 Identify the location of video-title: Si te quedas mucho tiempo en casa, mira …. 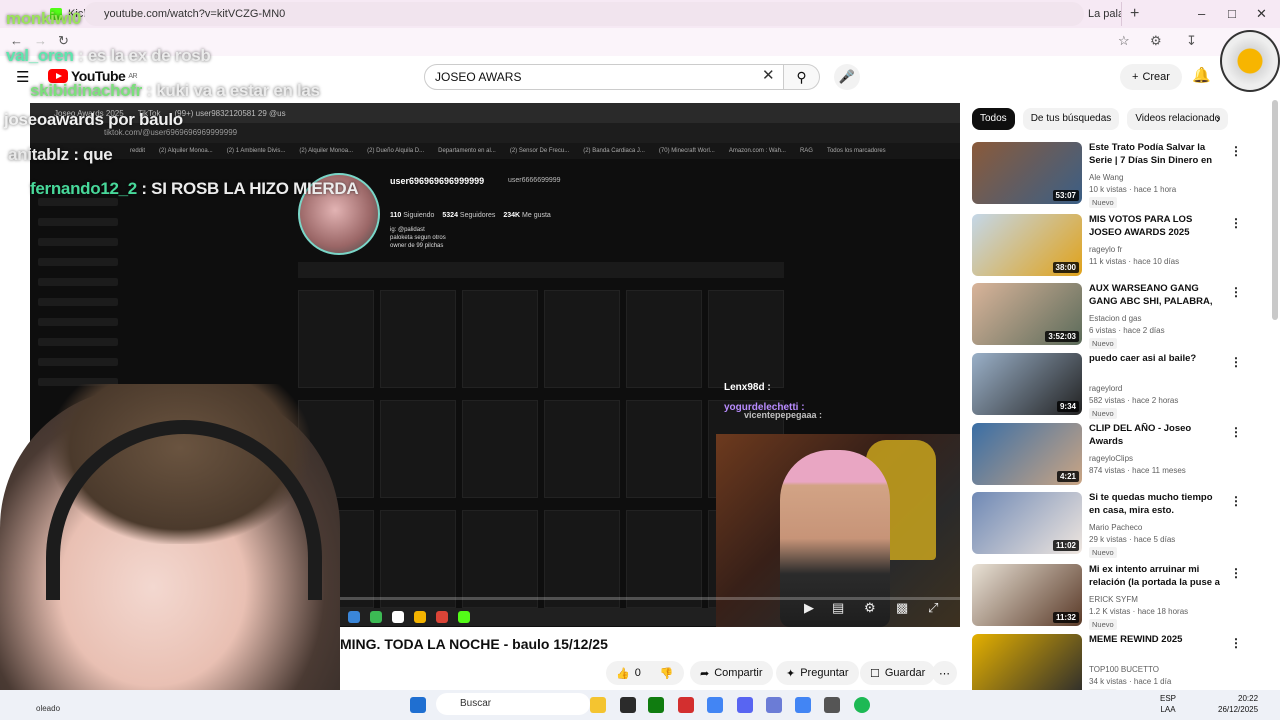
(1157, 504).